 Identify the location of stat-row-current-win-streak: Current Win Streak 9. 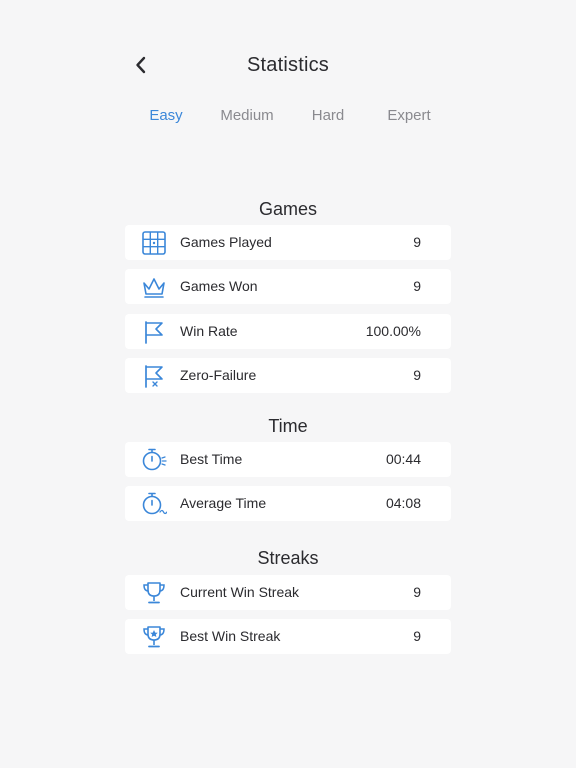
(288, 592).